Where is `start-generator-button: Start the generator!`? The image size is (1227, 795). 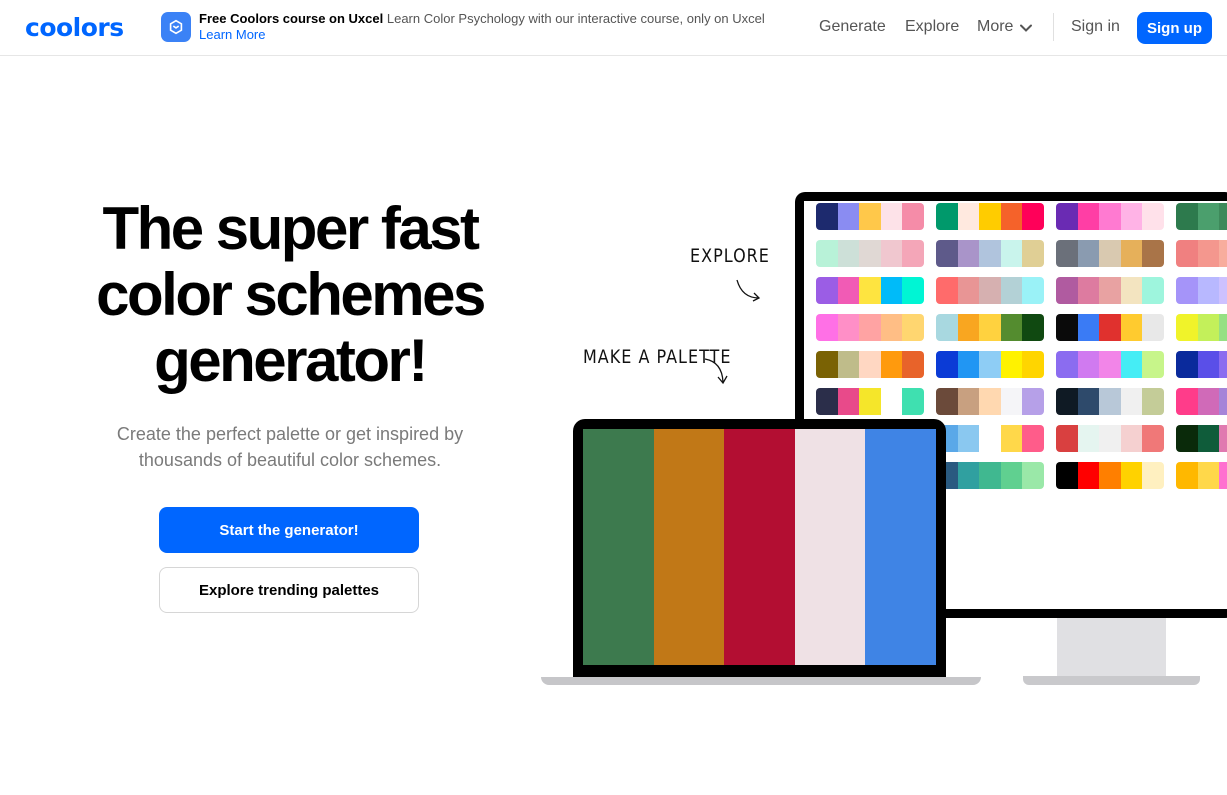
start-generator-button: Start the generator! is located at coordinates (289, 530).